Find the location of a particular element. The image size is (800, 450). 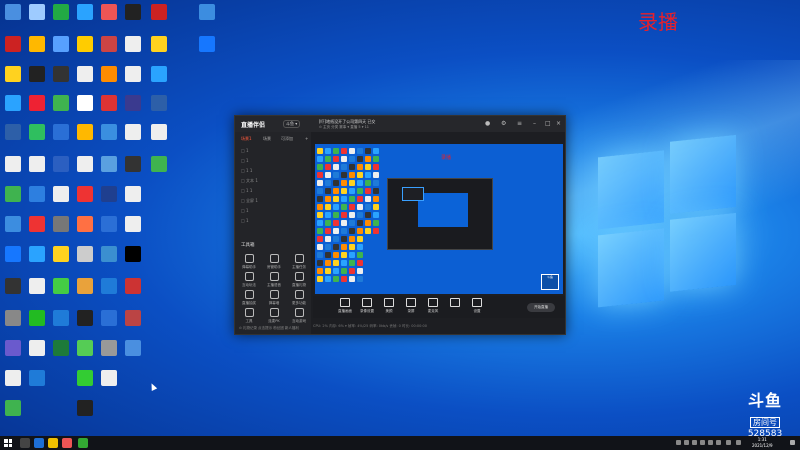

scene-source-row: □ 1 1 is located at coordinates (246, 170).